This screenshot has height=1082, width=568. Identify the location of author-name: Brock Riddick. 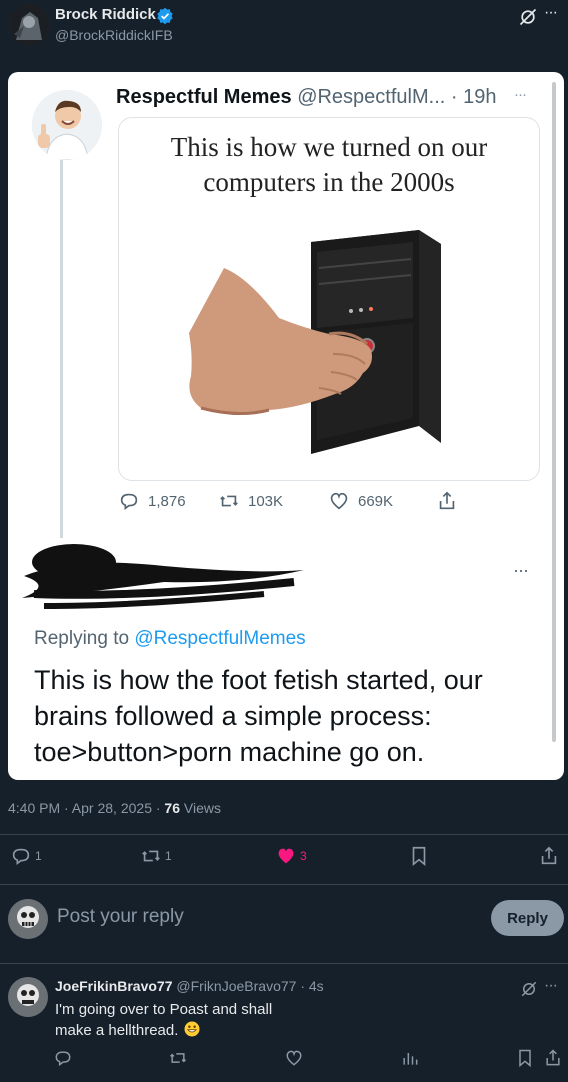
(105, 14).